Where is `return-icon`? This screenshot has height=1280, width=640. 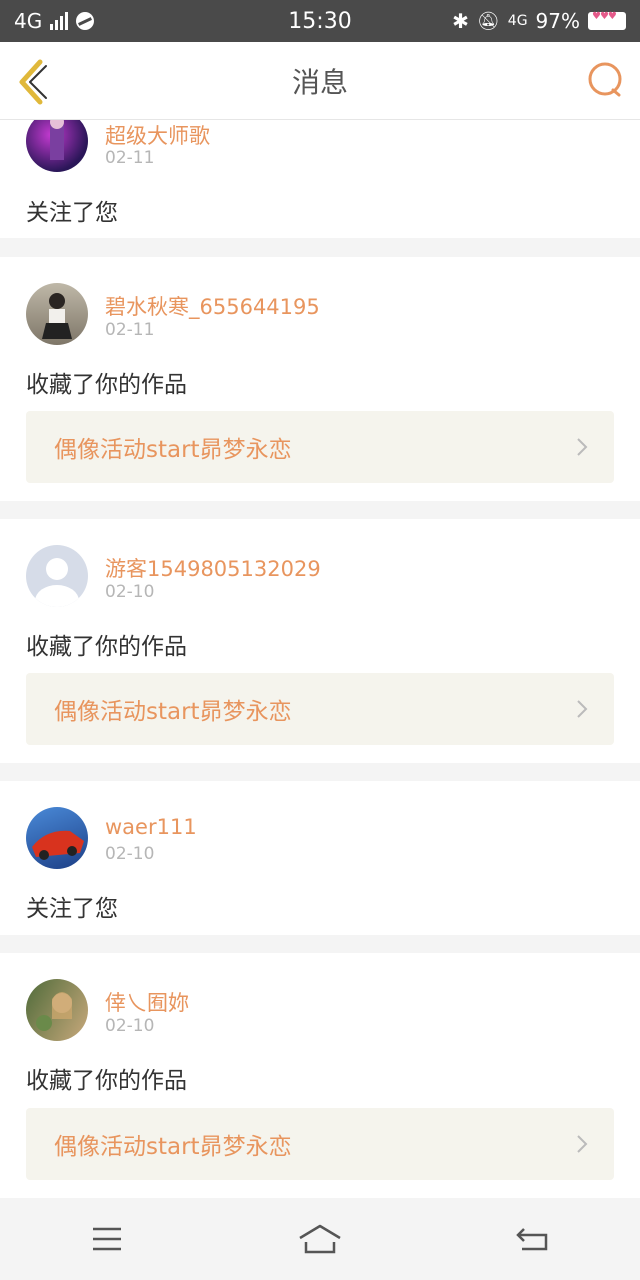
return-icon is located at coordinates (532, 1239).